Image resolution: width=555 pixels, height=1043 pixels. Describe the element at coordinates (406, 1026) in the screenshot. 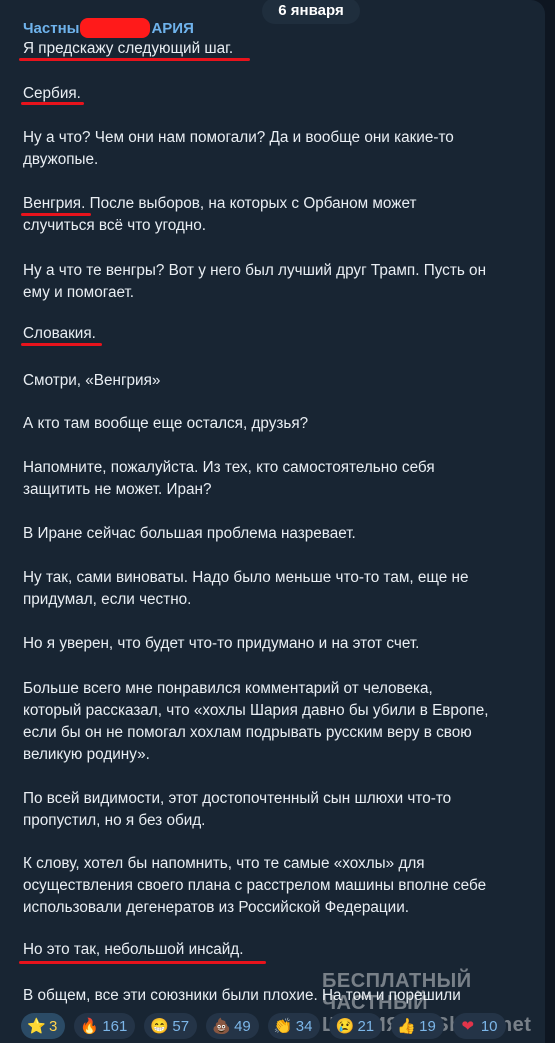

I see `thumbs-up-icon: 👍` at that location.